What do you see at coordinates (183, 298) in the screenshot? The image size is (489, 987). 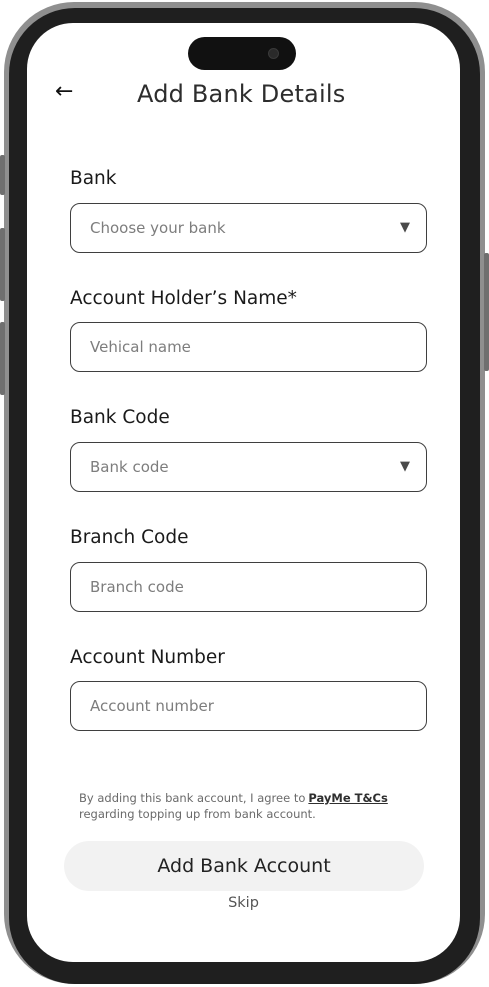 I see `account-holder-label: Account Holder’s Name*` at bounding box center [183, 298].